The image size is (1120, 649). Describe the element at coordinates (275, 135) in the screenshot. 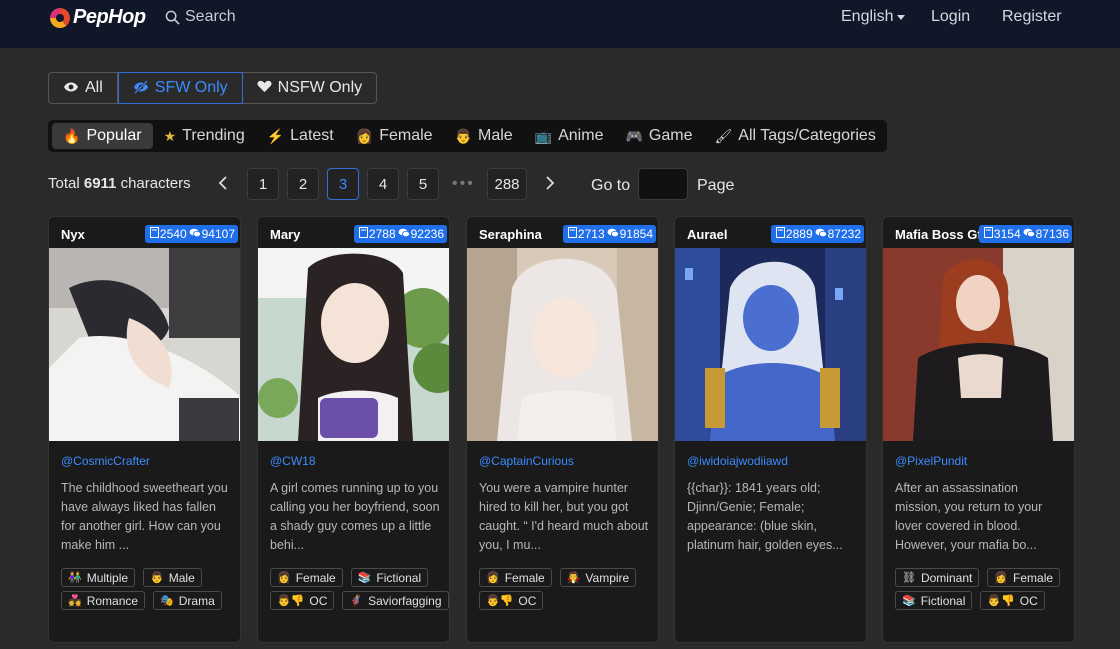

I see `lightning-icon: ⚡` at that location.